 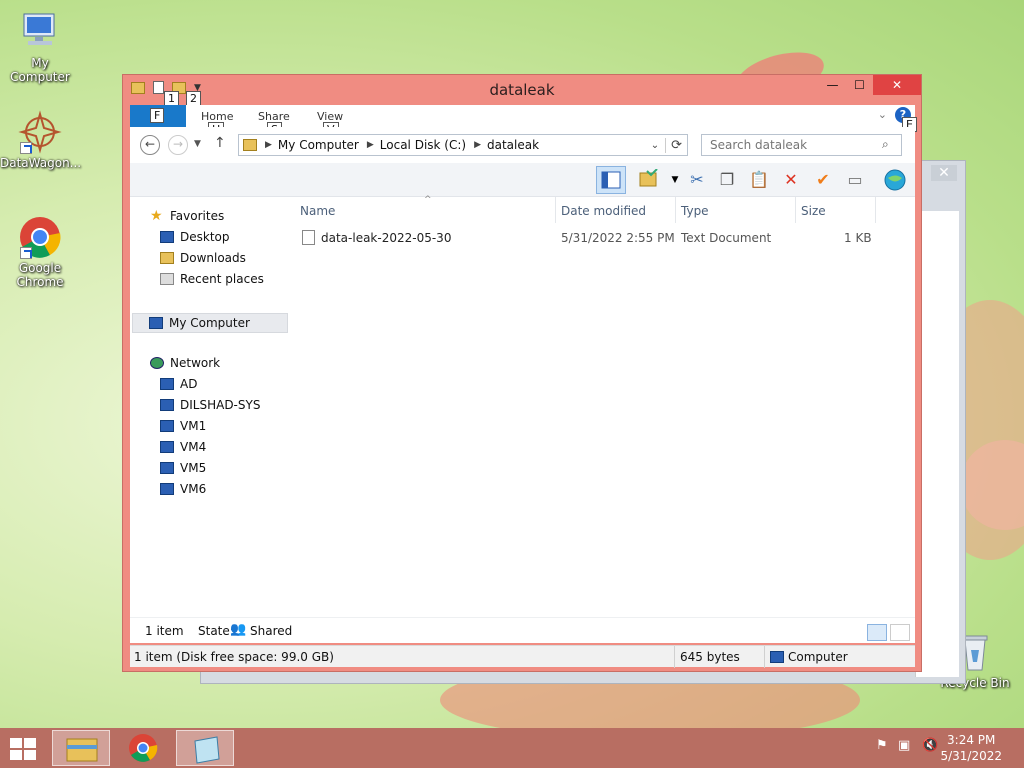 I want to click on nav-recent-places: Recent places, so click(x=212, y=279).